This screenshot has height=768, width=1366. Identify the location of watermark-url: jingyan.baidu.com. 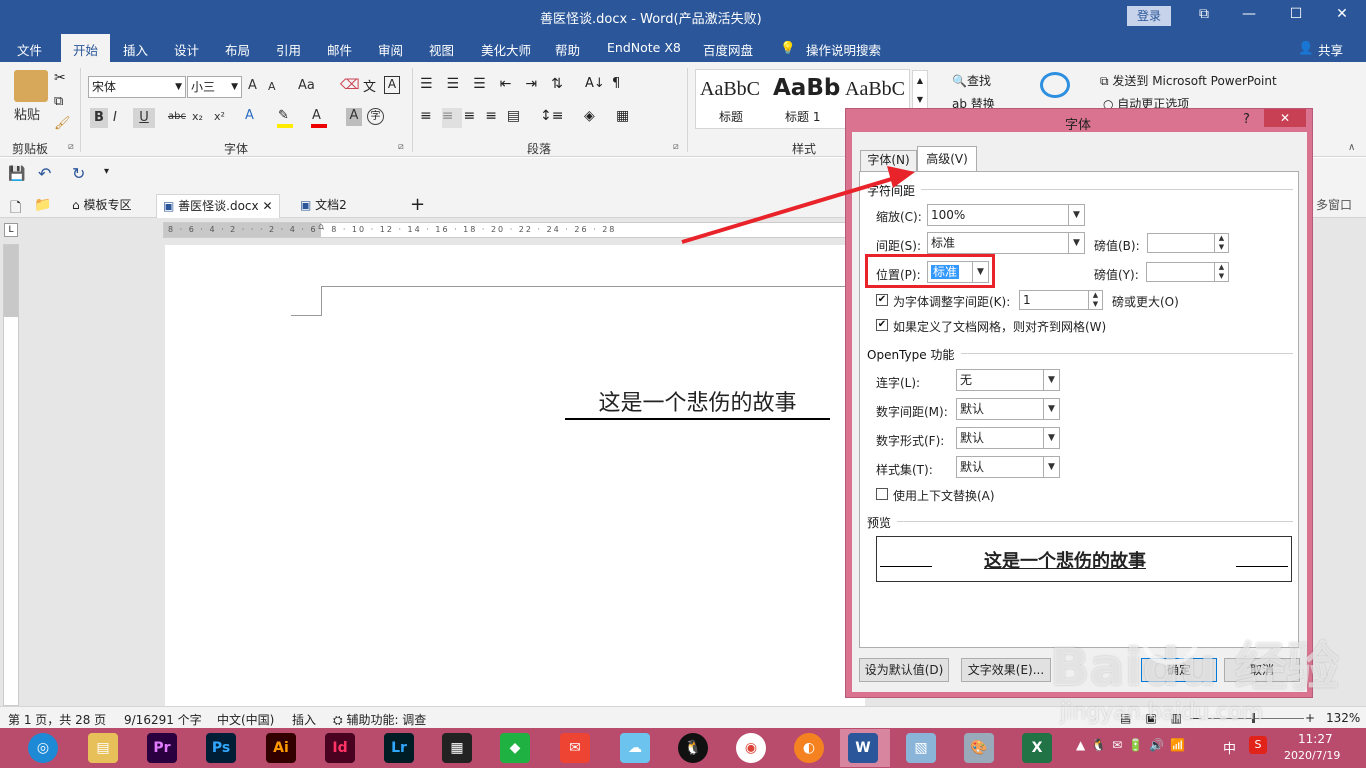
(1162, 712).